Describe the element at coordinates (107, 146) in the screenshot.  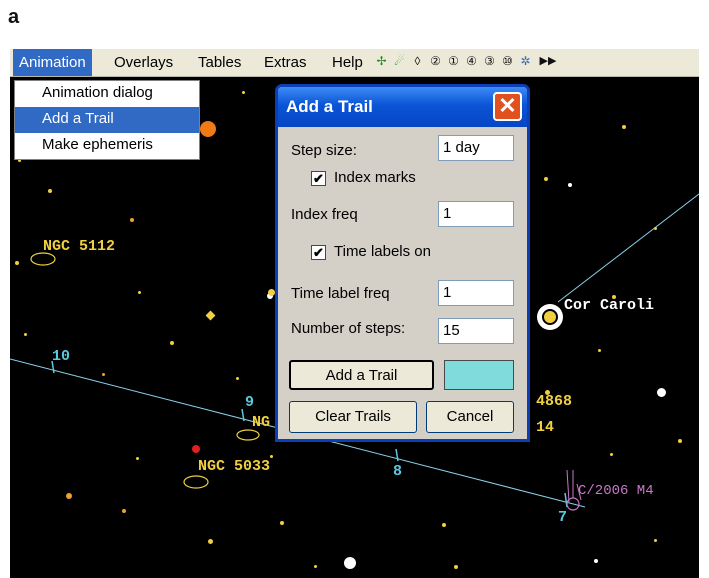
I see `menu-item-make-ephemeris: Make ephemeris` at that location.